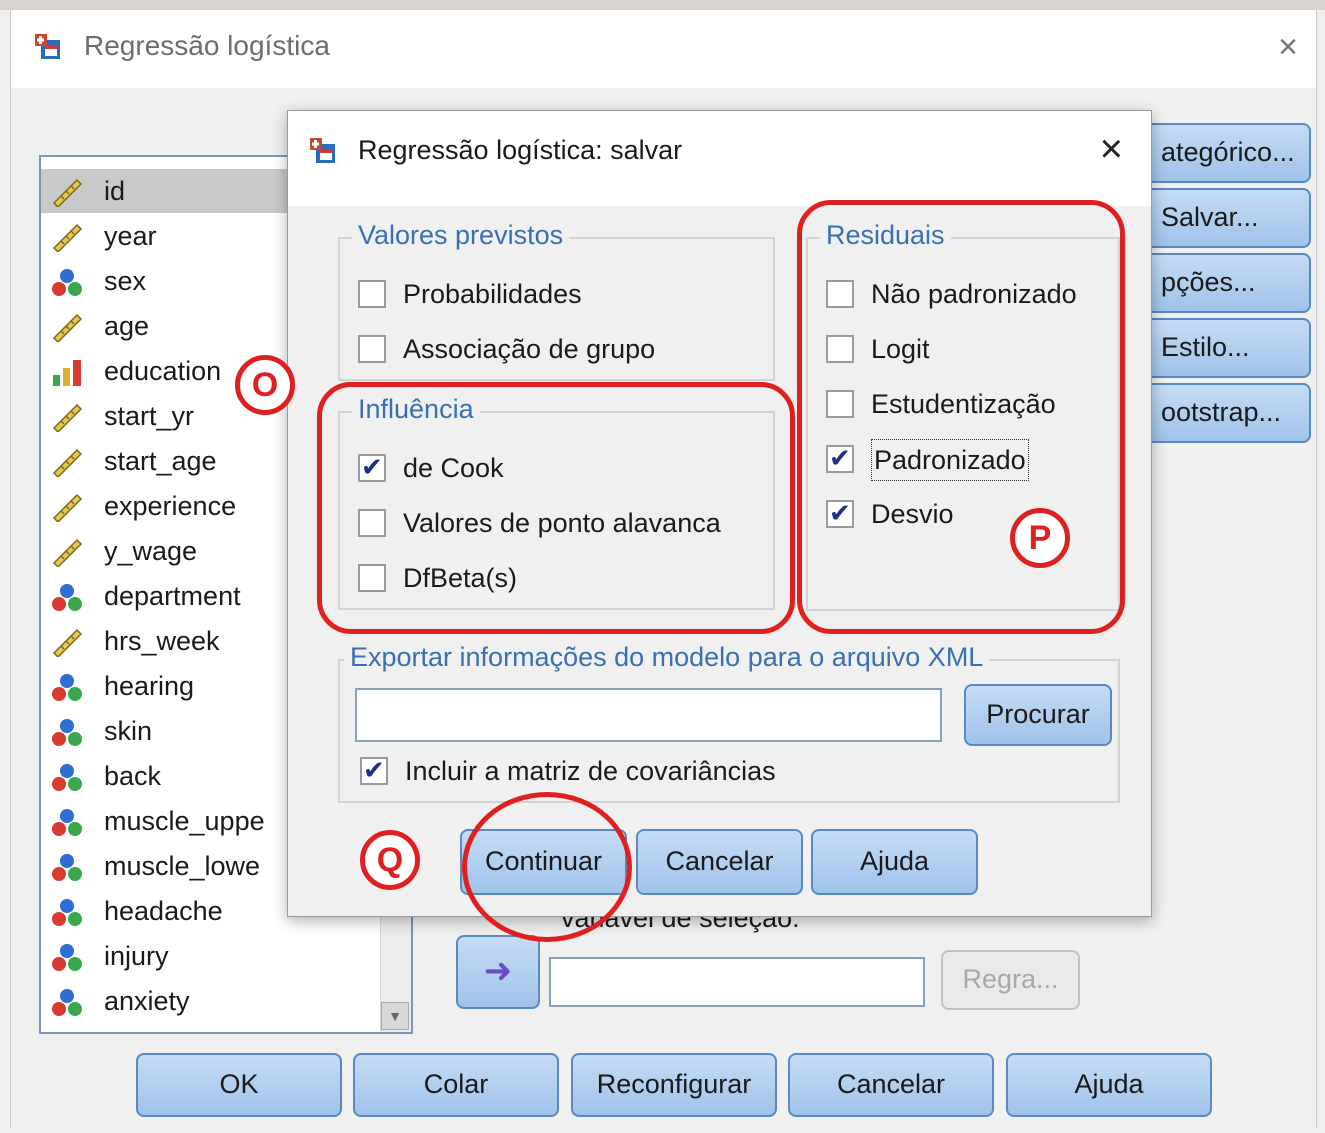 This screenshot has height=1133, width=1325. I want to click on save-subdialog-title: Regressão logística: salvar, so click(520, 150).